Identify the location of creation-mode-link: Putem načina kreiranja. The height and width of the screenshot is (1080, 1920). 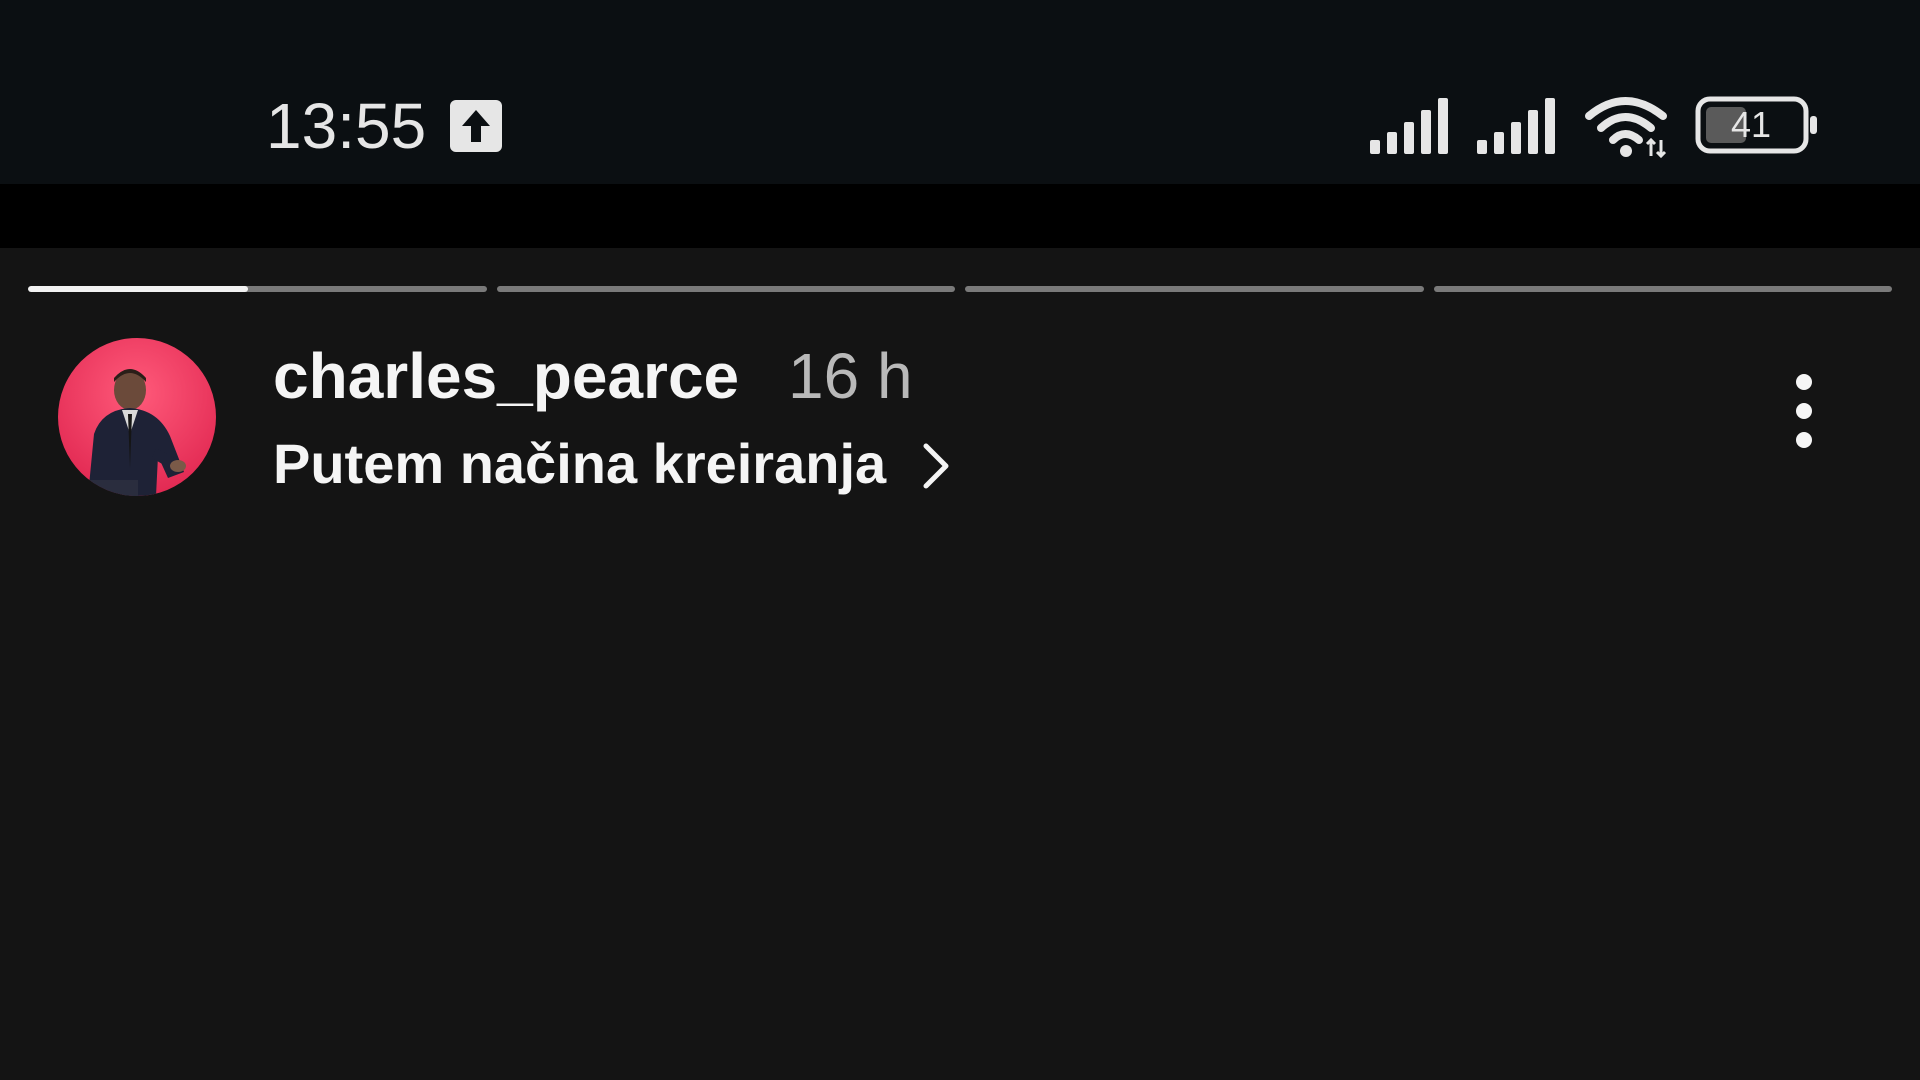
(579, 464).